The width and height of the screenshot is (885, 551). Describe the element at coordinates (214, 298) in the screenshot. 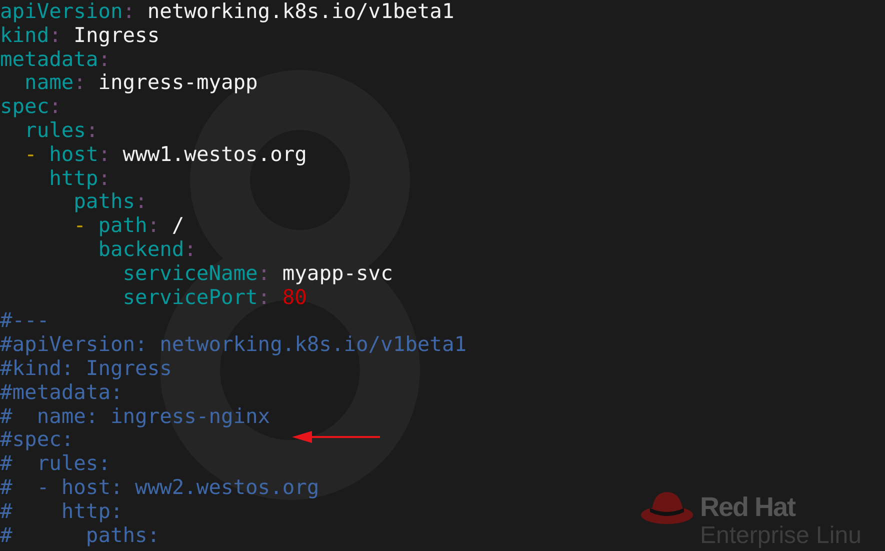

I see `code-line: servicePort: 80` at that location.